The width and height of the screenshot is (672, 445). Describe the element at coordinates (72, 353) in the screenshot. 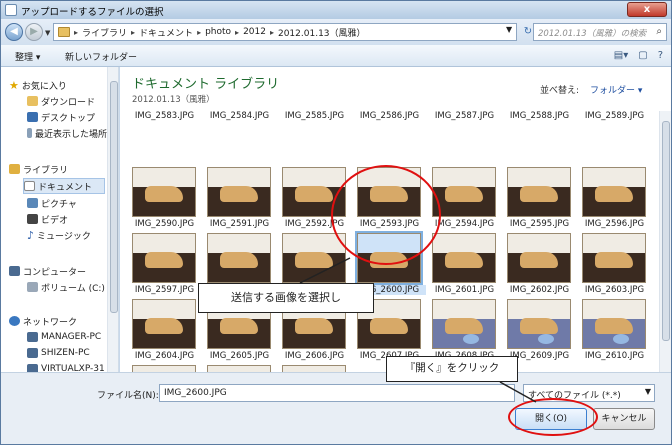

I see `nav-pc-shizen: SHIZEN-PC` at that location.